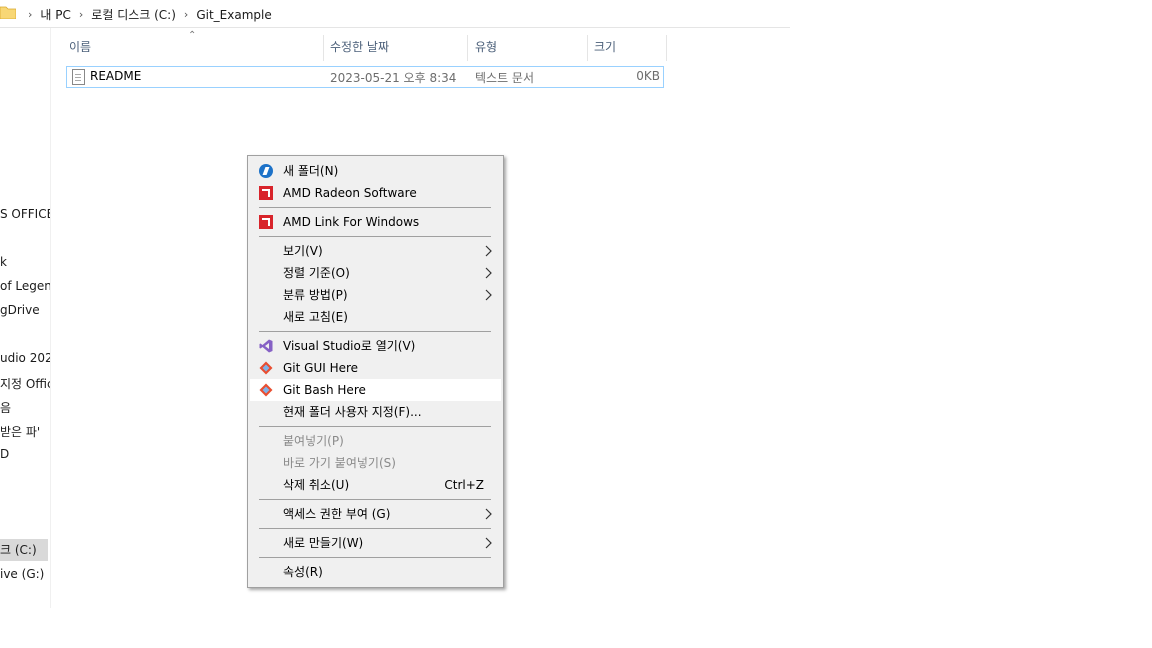  Describe the element at coordinates (375, 572) in the screenshot. I see `menu-item-properties: 속성(R)` at that location.